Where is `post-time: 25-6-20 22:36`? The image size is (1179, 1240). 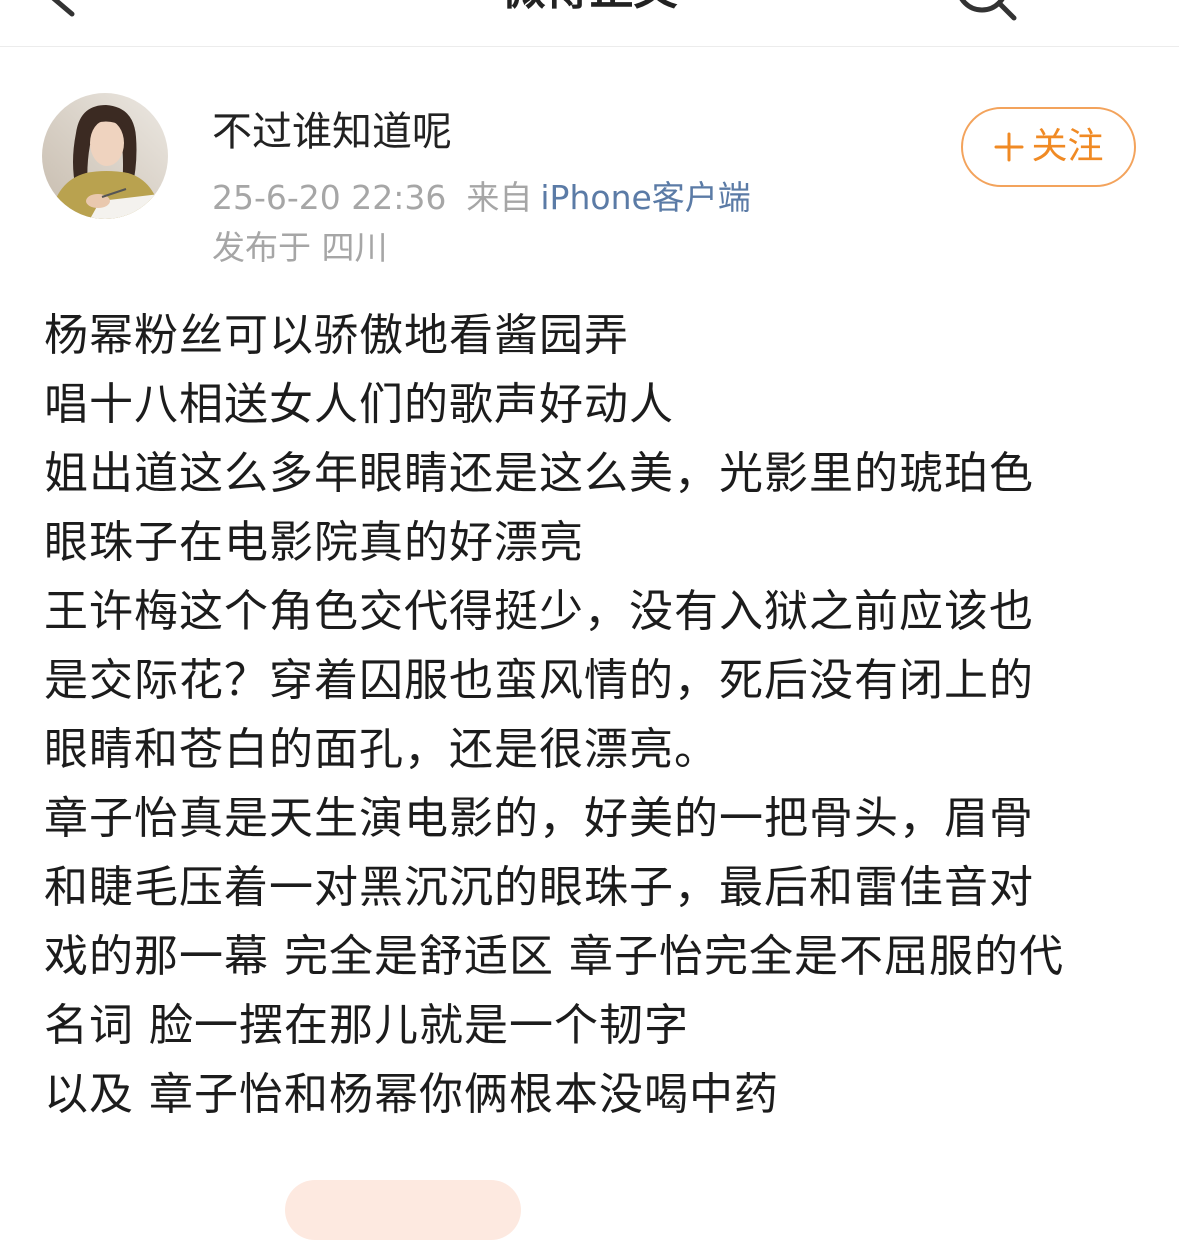
post-time: 25-6-20 22:36 is located at coordinates (329, 197).